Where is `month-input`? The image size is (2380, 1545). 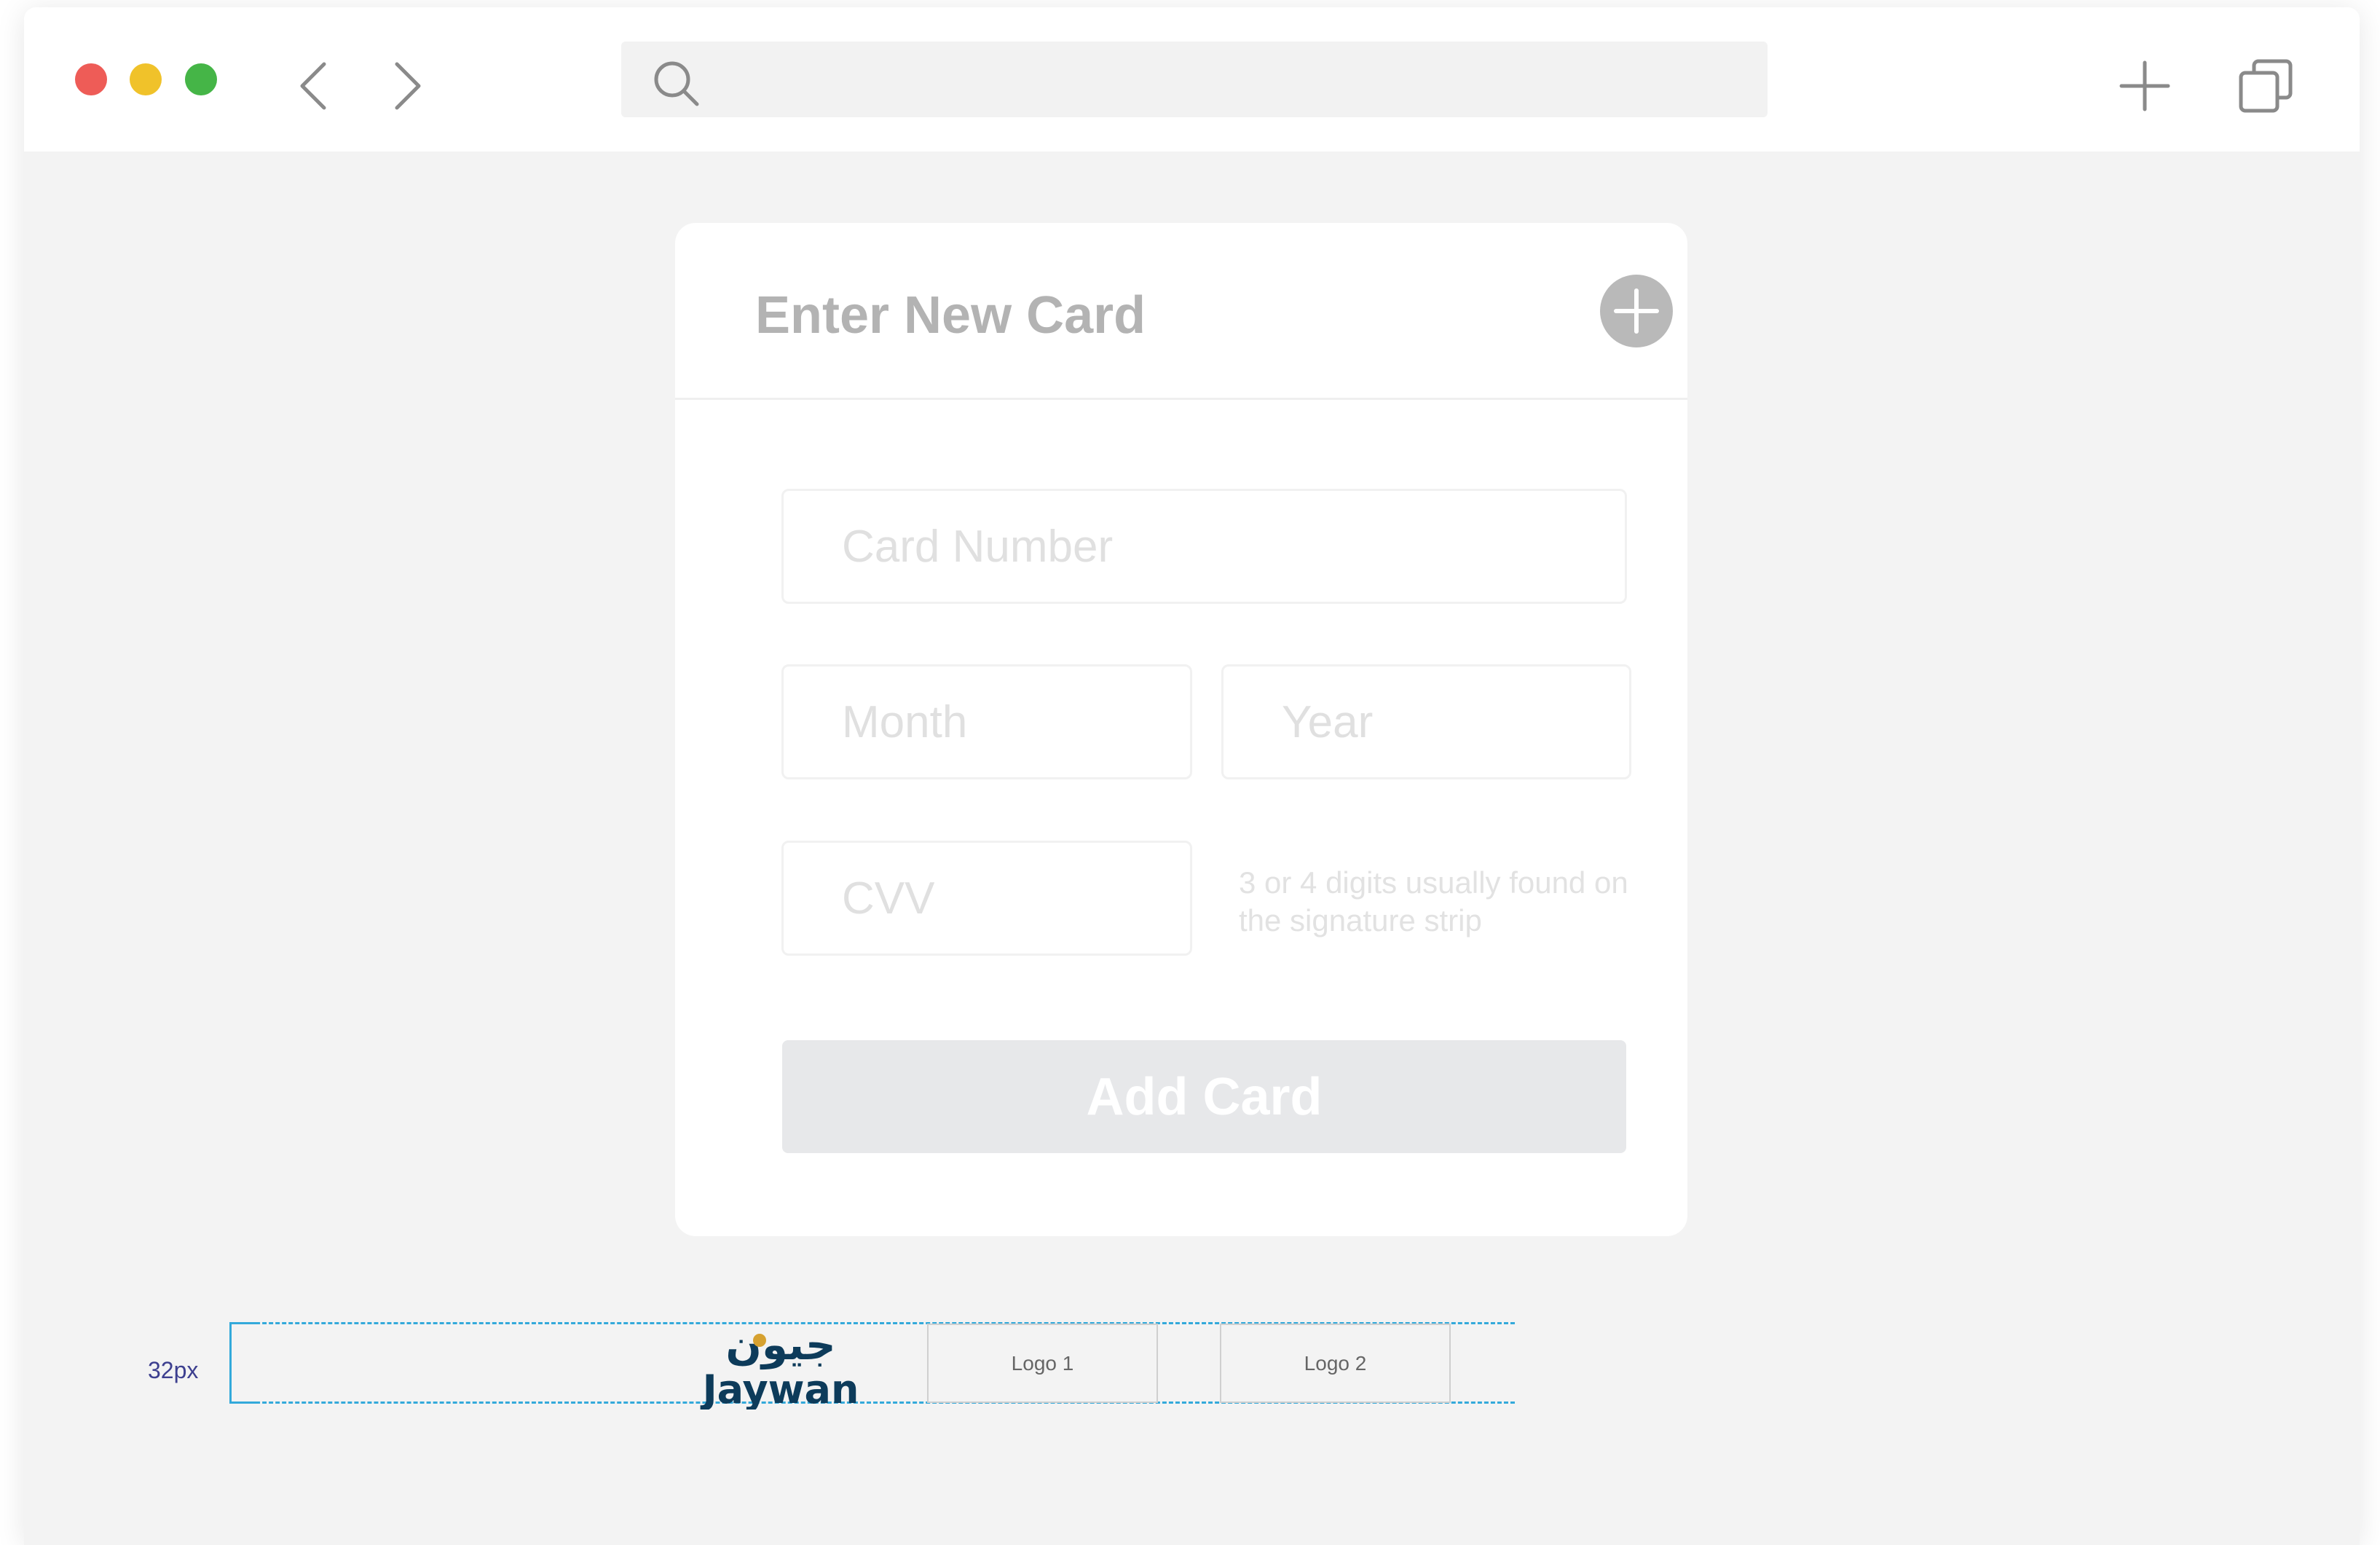
month-input is located at coordinates (987, 722).